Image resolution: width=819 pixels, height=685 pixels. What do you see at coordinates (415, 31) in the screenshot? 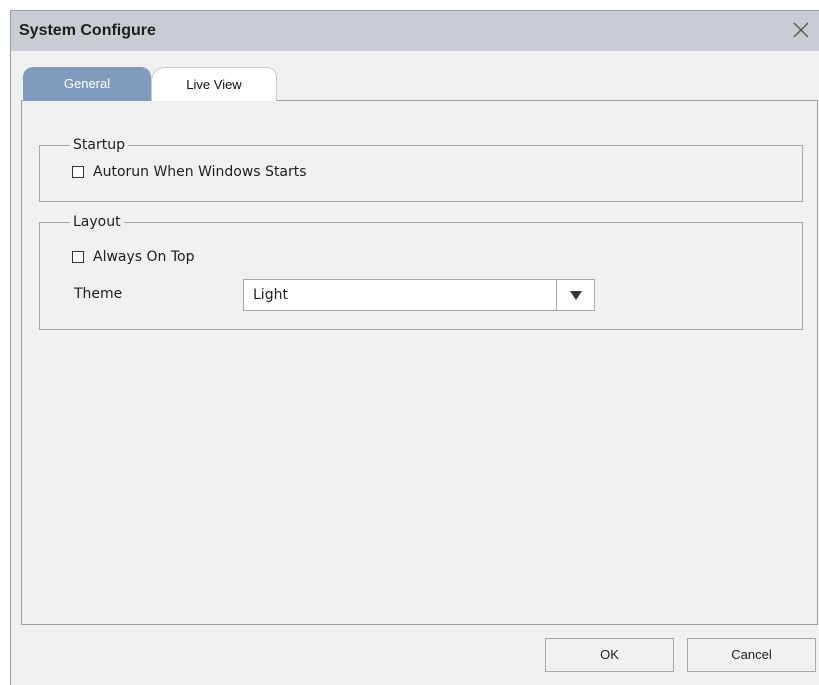
I see `title-bar: System Configure` at bounding box center [415, 31].